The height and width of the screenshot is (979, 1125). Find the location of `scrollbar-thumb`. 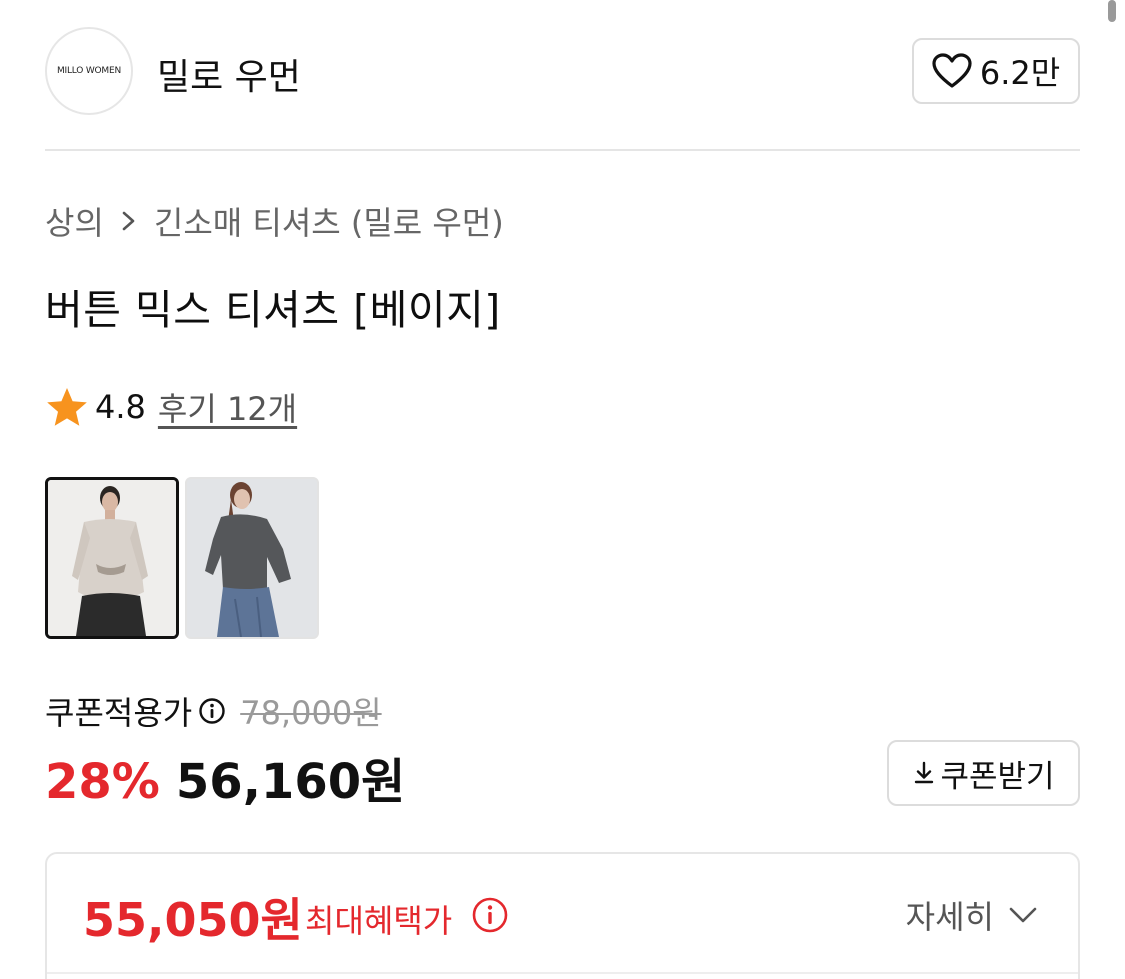

scrollbar-thumb is located at coordinates (1112, 11).